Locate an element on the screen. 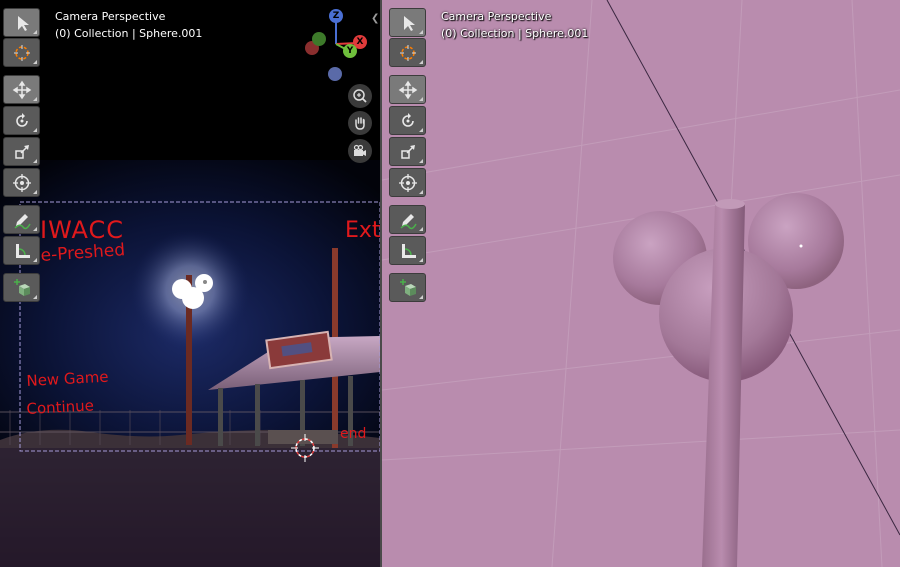  annotation-continue: Continue is located at coordinates (60, 407).